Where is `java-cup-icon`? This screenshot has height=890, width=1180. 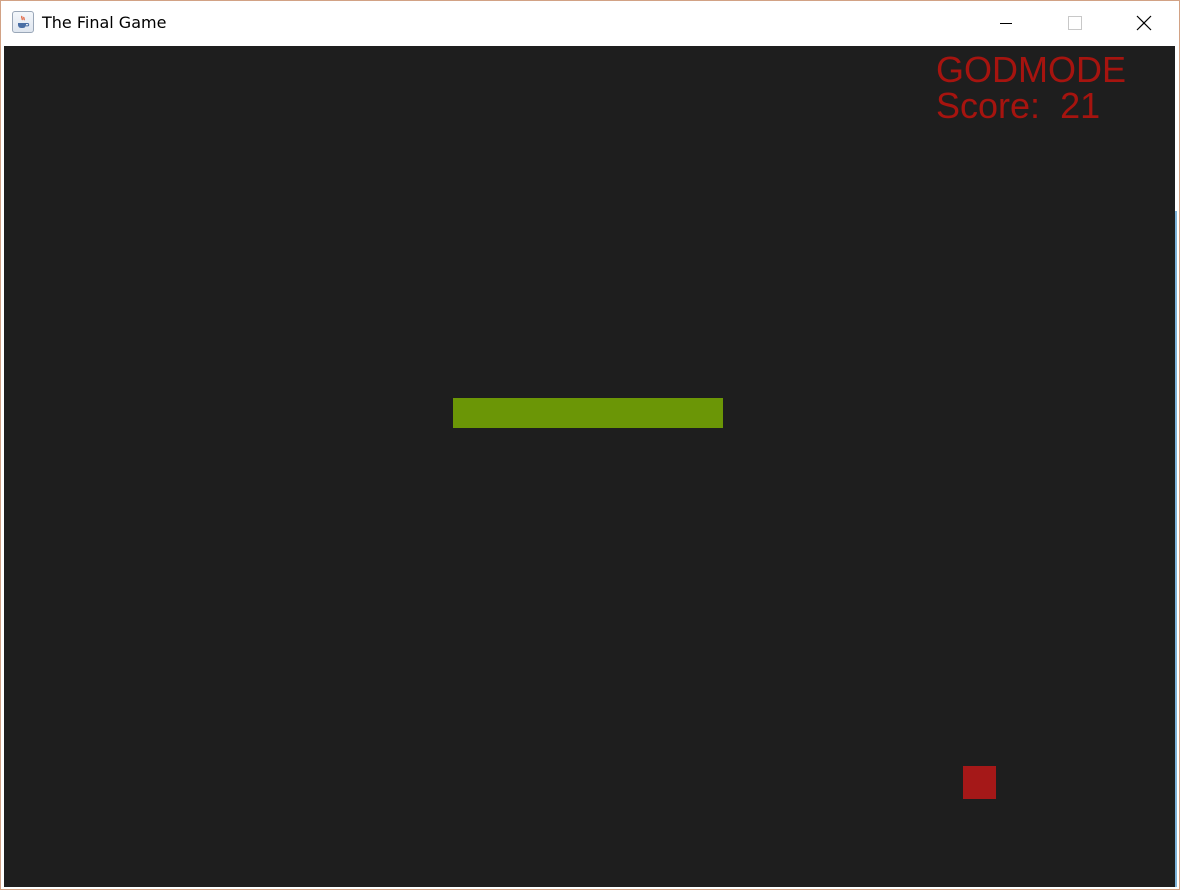 java-cup-icon is located at coordinates (23, 22).